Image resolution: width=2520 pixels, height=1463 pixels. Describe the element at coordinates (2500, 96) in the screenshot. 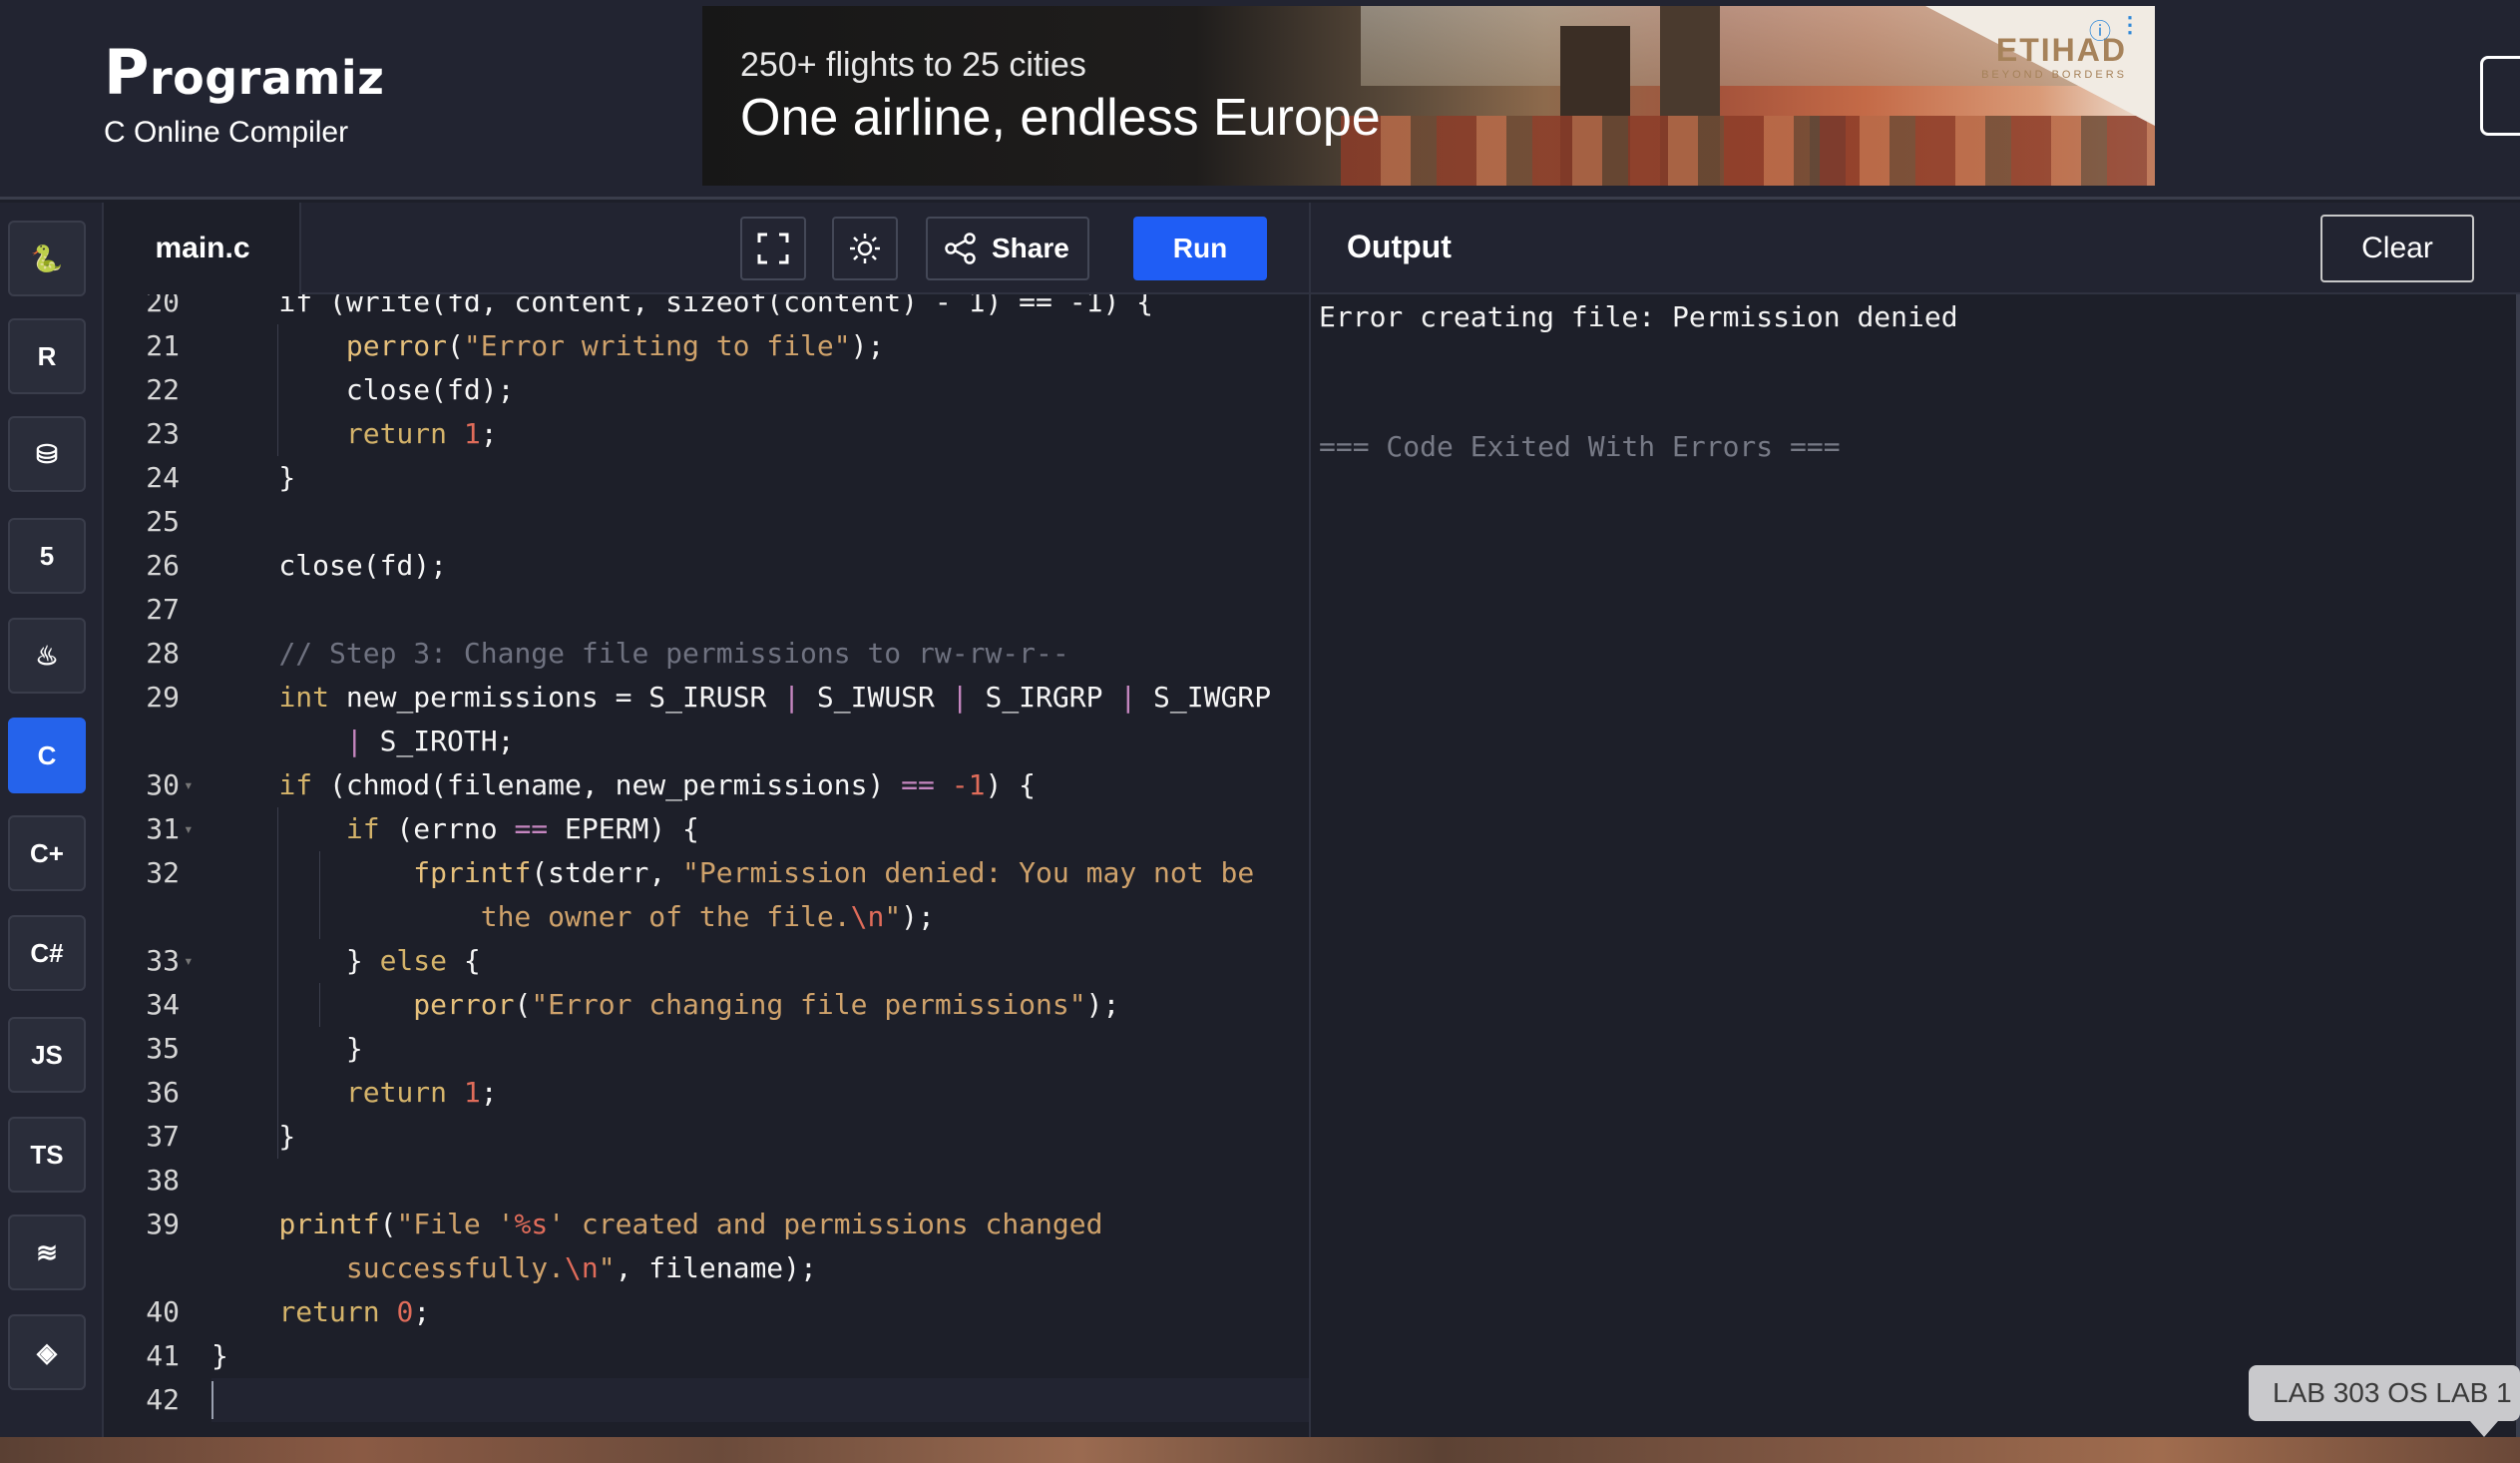

I see `header-menu-button` at that location.